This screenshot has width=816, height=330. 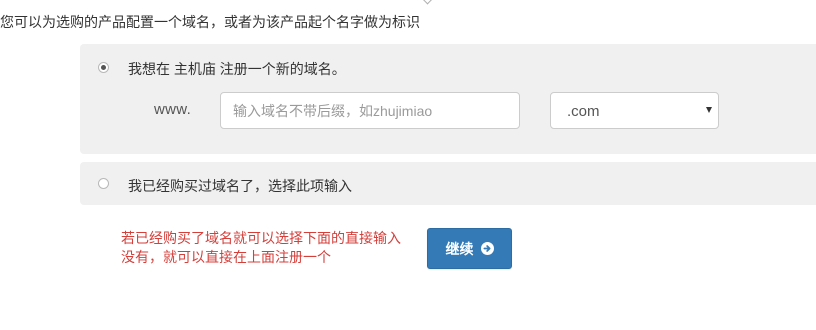 I want to click on tld-select-value: .com, so click(x=583, y=111).